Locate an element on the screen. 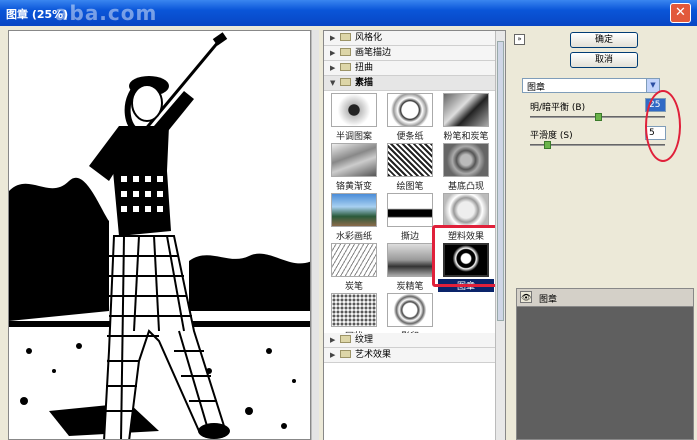  filter-graphic-pen: 绘图笔 is located at coordinates (410, 168).